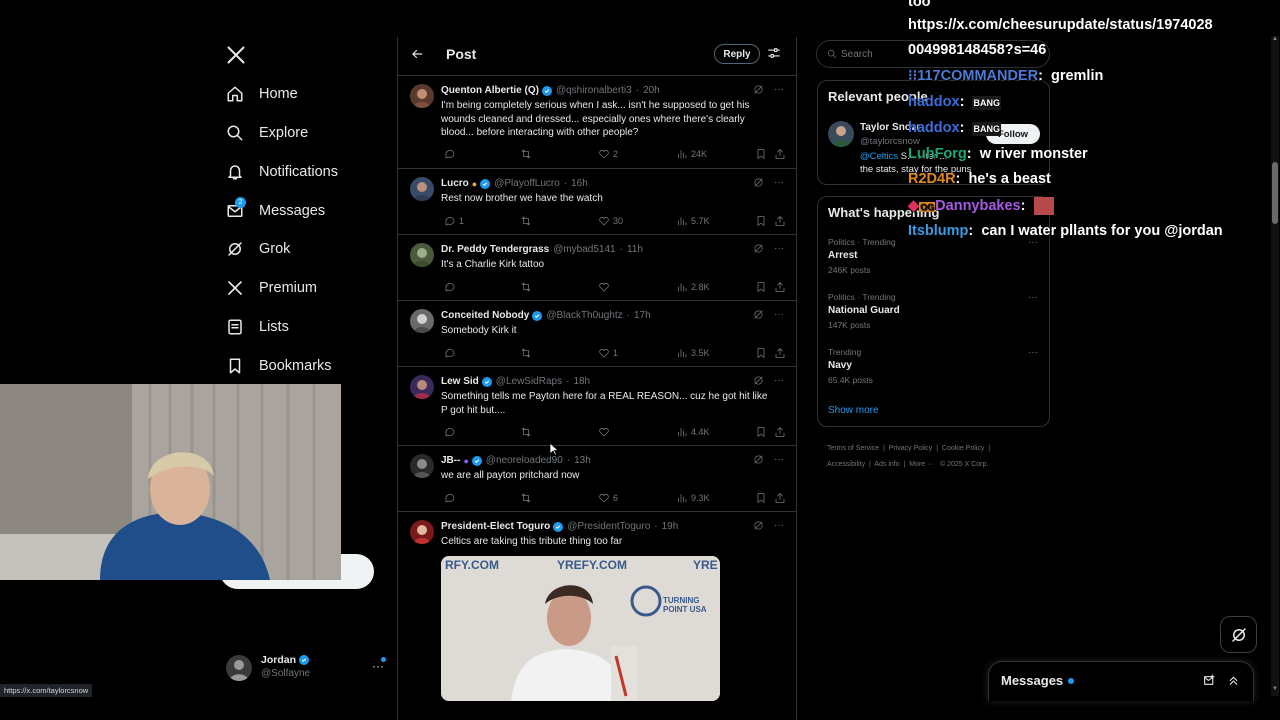 This screenshot has height=720, width=1280. What do you see at coordinates (417, 54) in the screenshot?
I see `back-arrow-icon` at bounding box center [417, 54].